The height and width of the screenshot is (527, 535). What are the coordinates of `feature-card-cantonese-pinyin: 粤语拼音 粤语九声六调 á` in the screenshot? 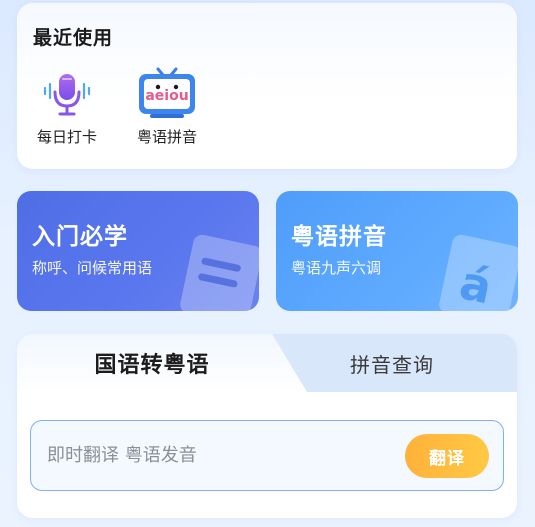 It's located at (397, 251).